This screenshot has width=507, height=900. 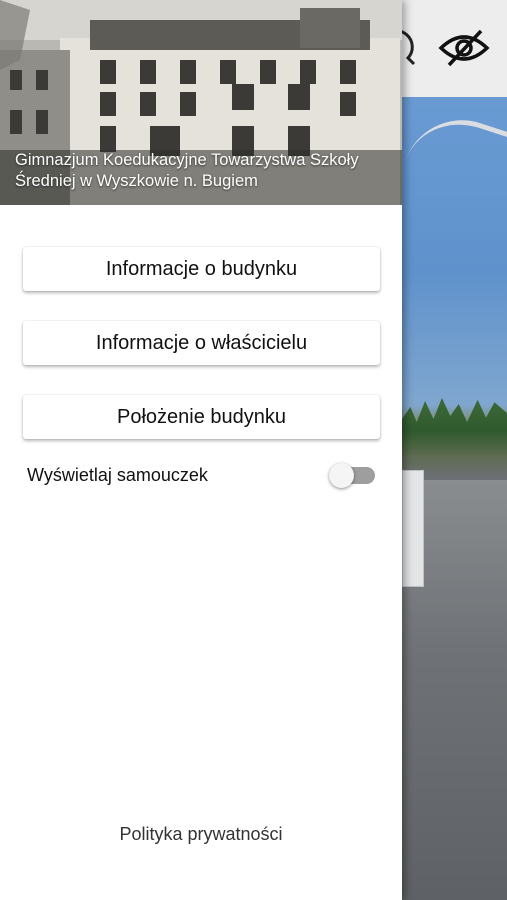 What do you see at coordinates (341, 475) in the screenshot?
I see `switch-thumb` at bounding box center [341, 475].